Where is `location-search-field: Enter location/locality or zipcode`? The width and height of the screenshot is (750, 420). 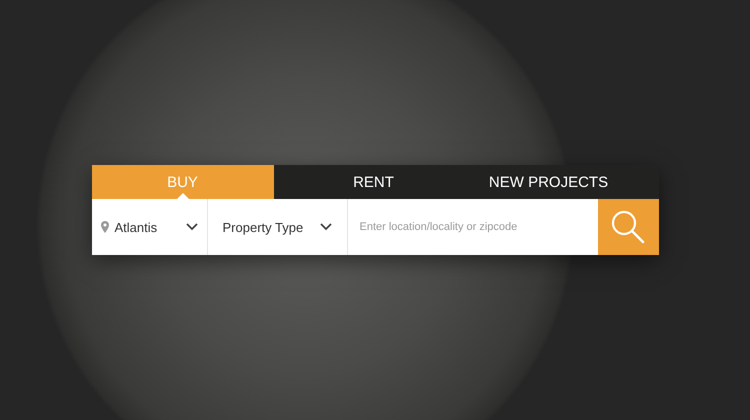 location-search-field: Enter location/locality or zipcode is located at coordinates (473, 227).